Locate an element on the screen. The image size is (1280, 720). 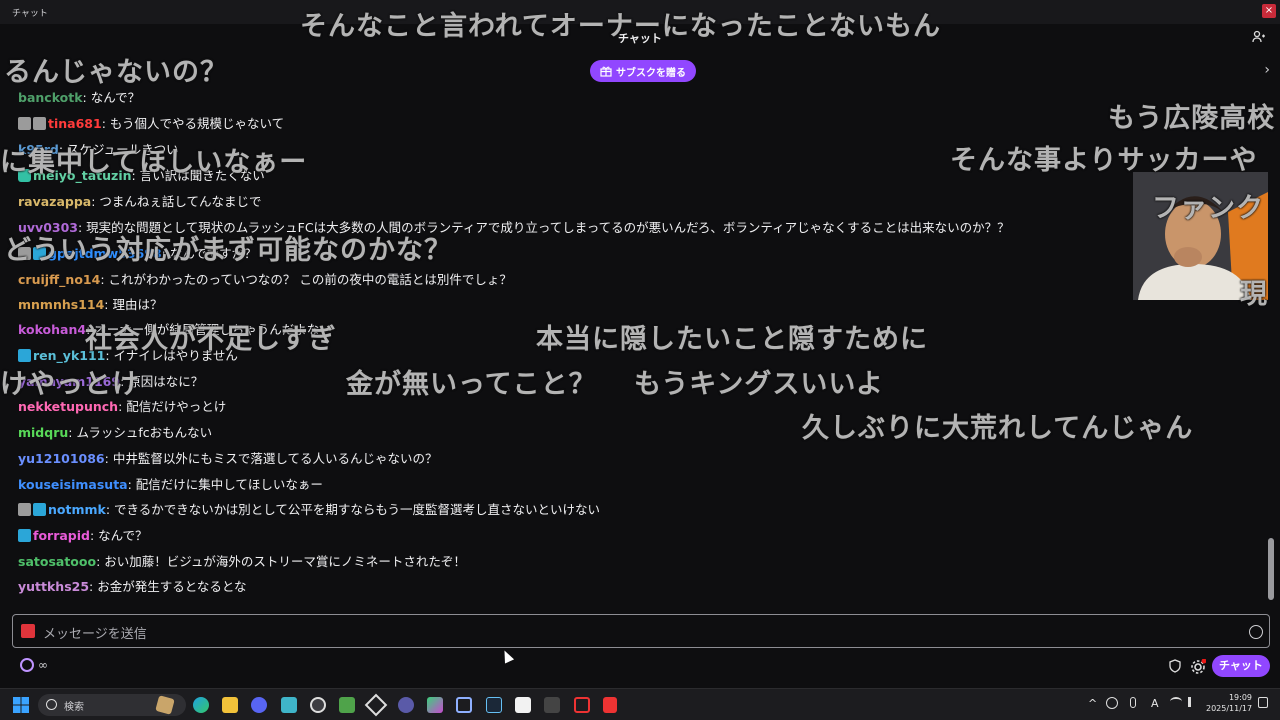
steam-icon is located at coordinates (494, 705).